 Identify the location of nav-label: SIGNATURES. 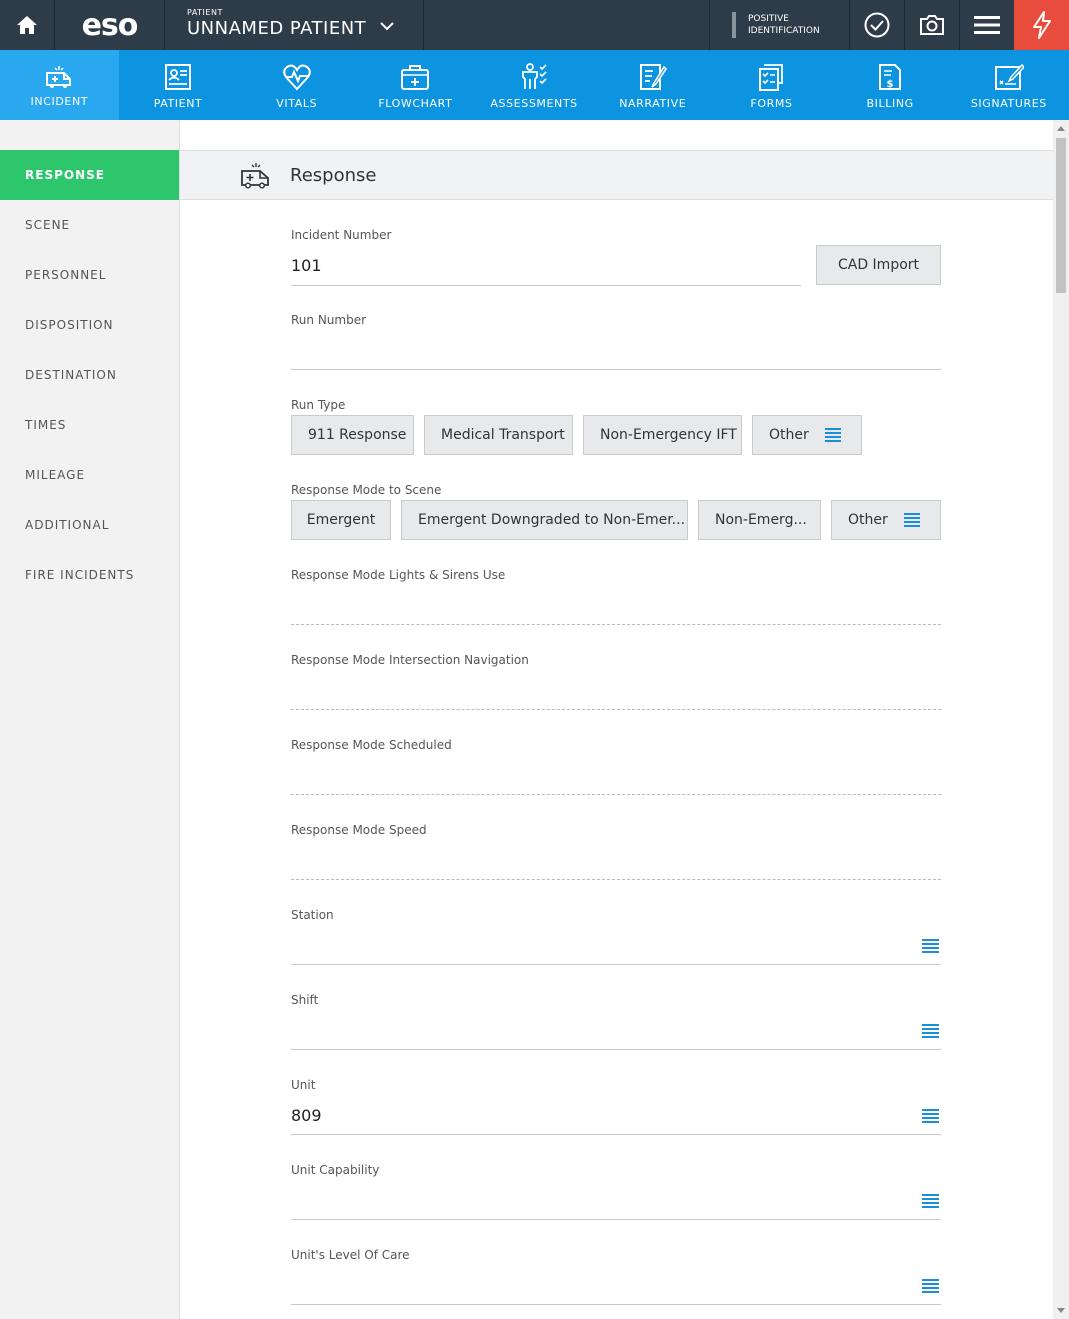
(1008, 103).